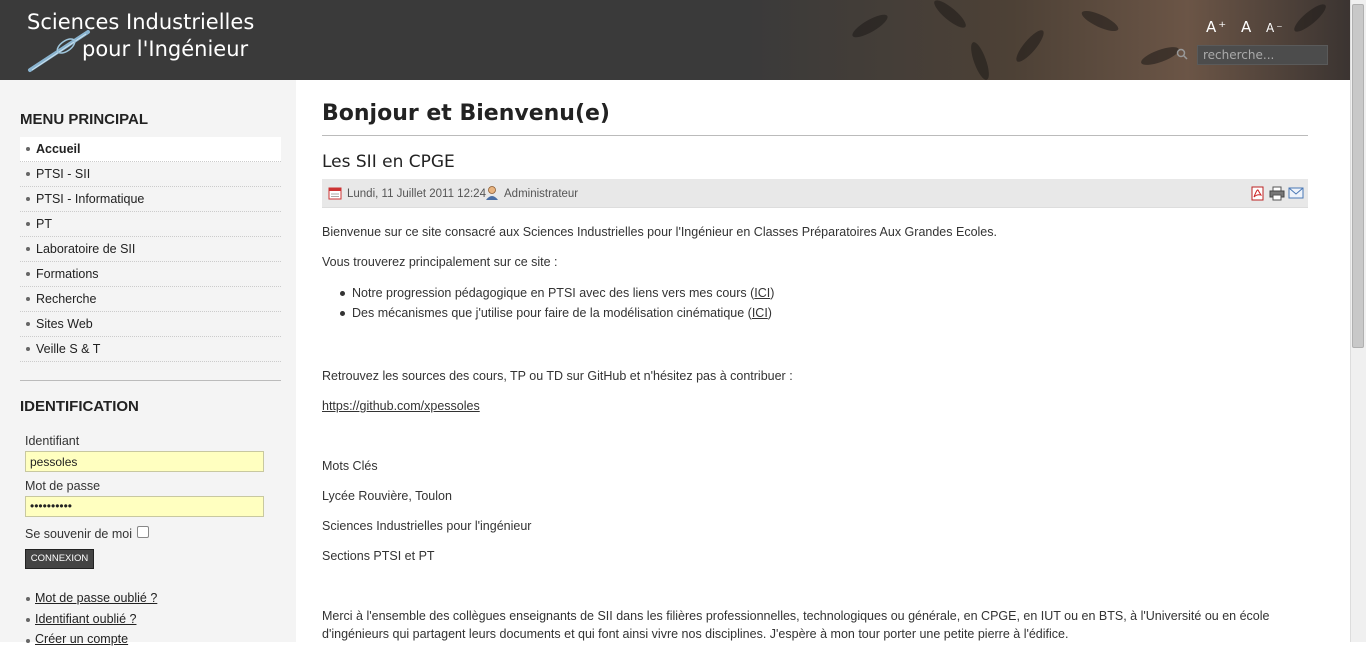 Image resolution: width=1366 pixels, height=646 pixels. I want to click on site-logo-subtitle: pour l'Ingénieur, so click(165, 49).